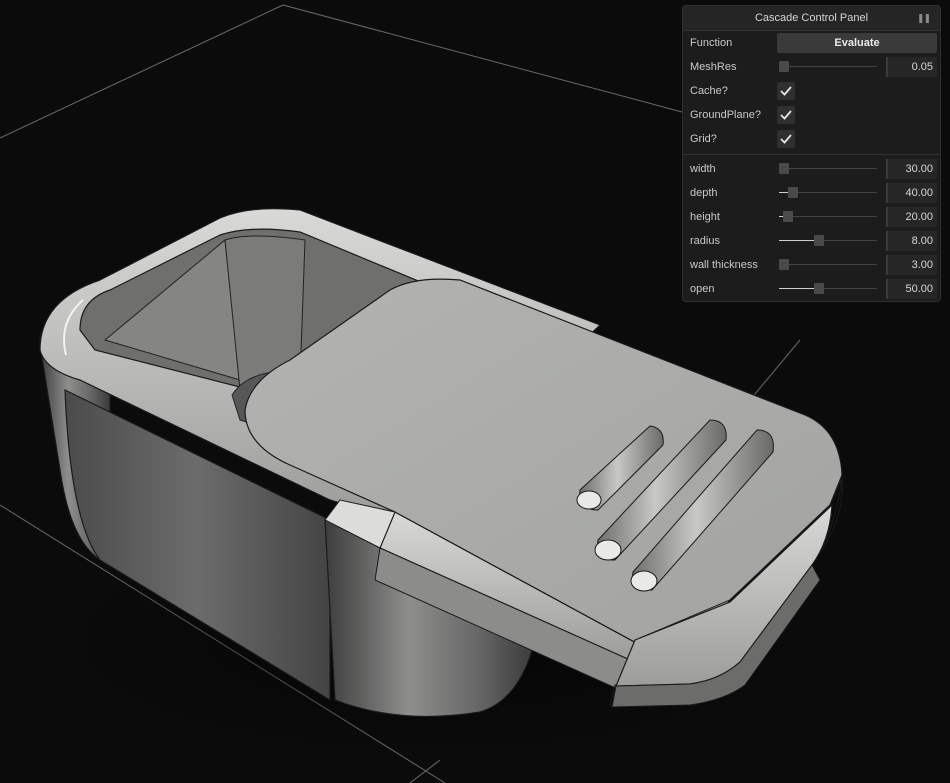 The width and height of the screenshot is (950, 783). Describe the element at coordinates (911, 241) in the screenshot. I see `radius-value: 8.00` at that location.